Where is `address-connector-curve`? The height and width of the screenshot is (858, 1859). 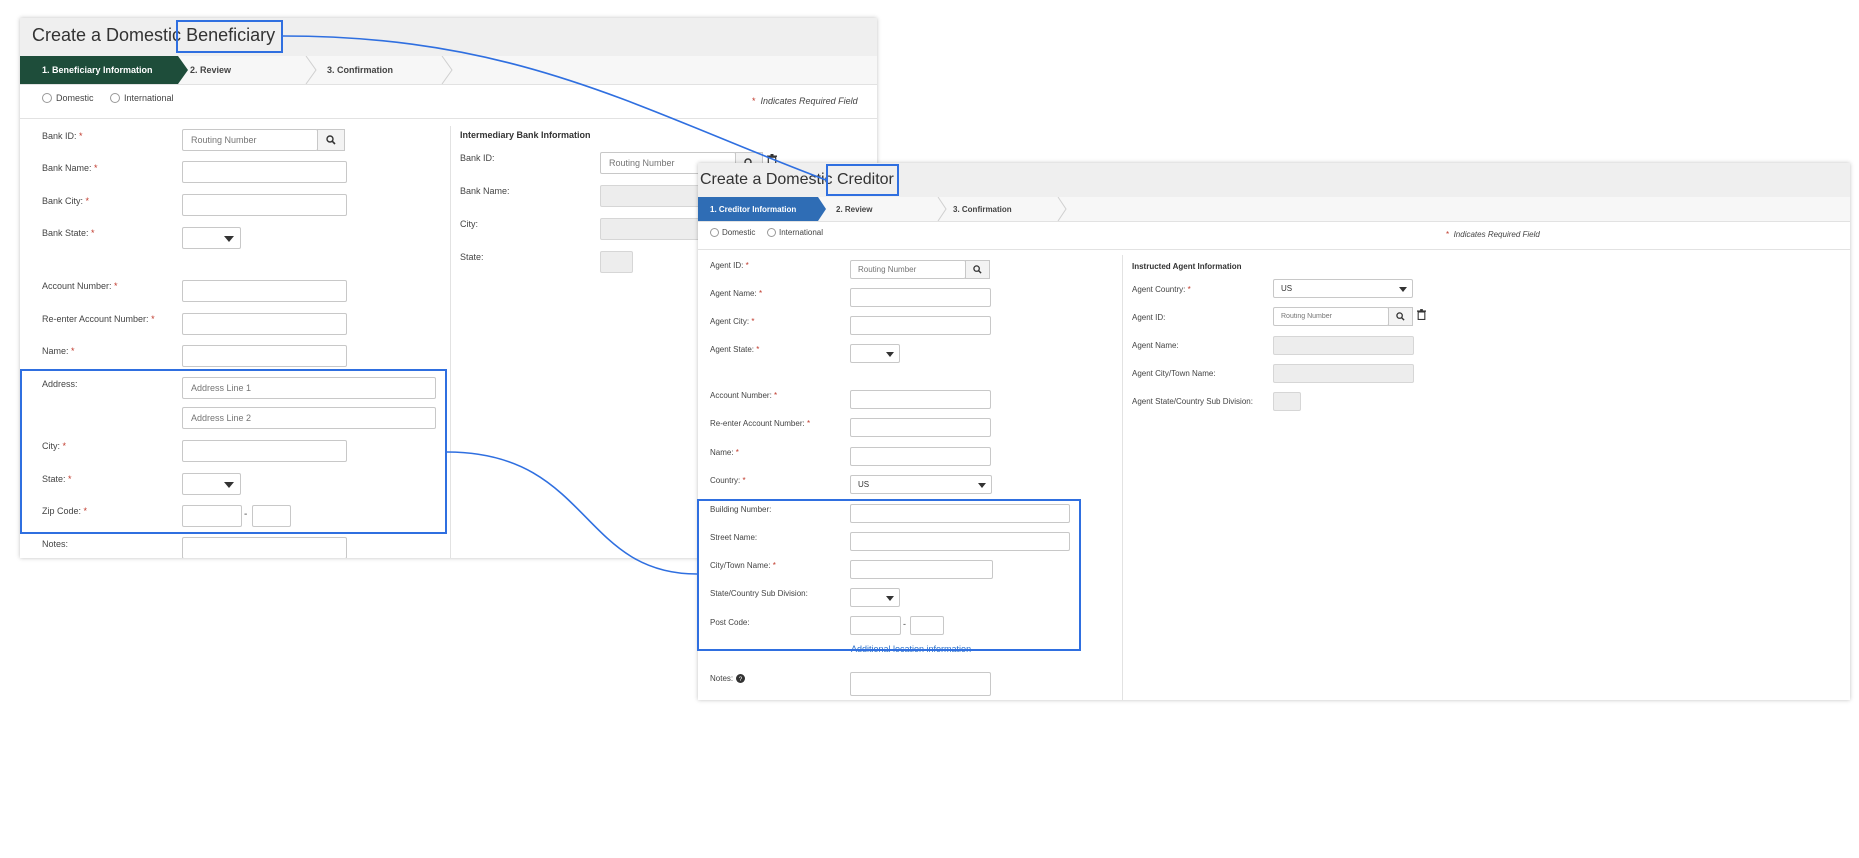 address-connector-curve is located at coordinates (572, 513).